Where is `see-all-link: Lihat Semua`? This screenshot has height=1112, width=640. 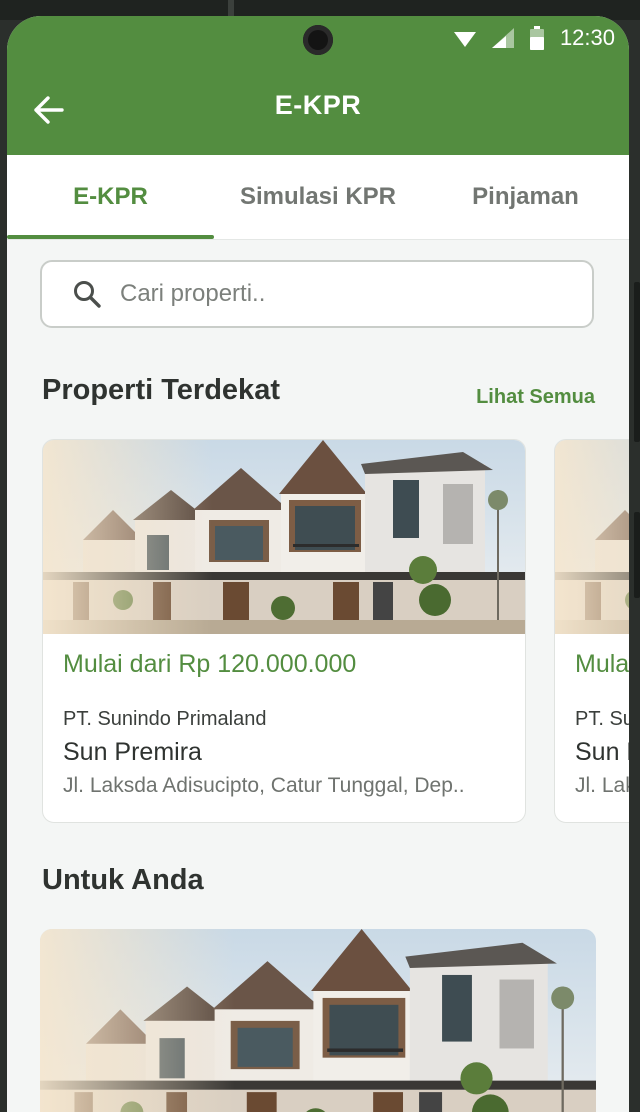
see-all-link: Lihat Semua is located at coordinates (535, 397).